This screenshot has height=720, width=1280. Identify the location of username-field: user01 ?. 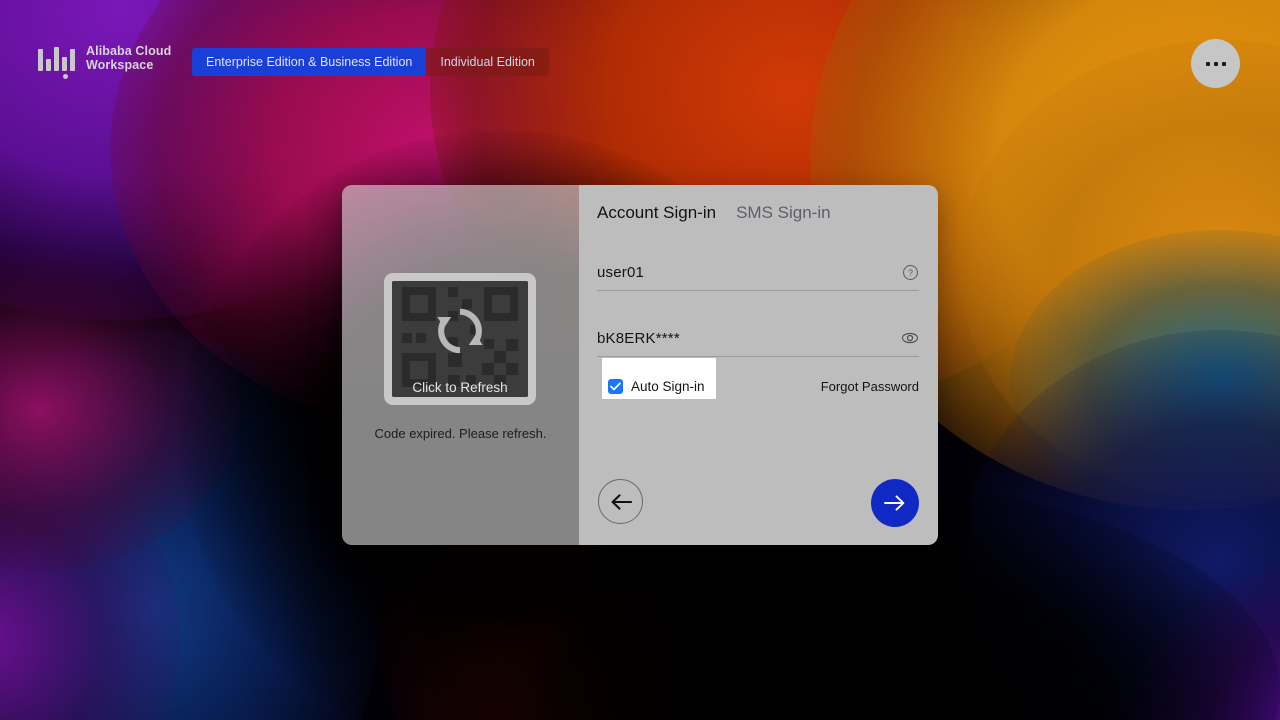
(758, 277).